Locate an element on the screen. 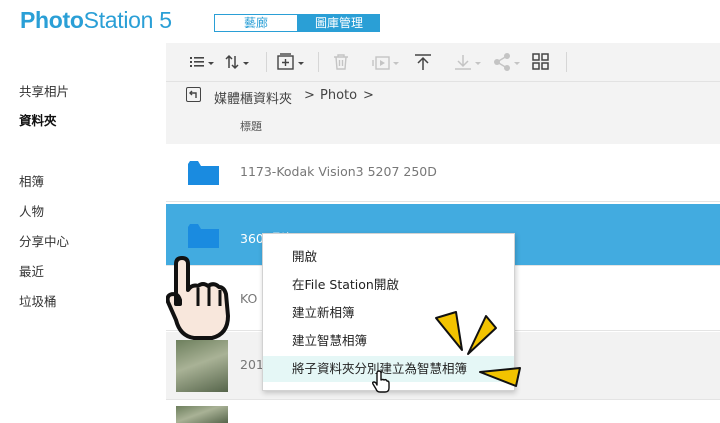 This screenshot has width=720, height=423. back-icon is located at coordinates (193, 94).